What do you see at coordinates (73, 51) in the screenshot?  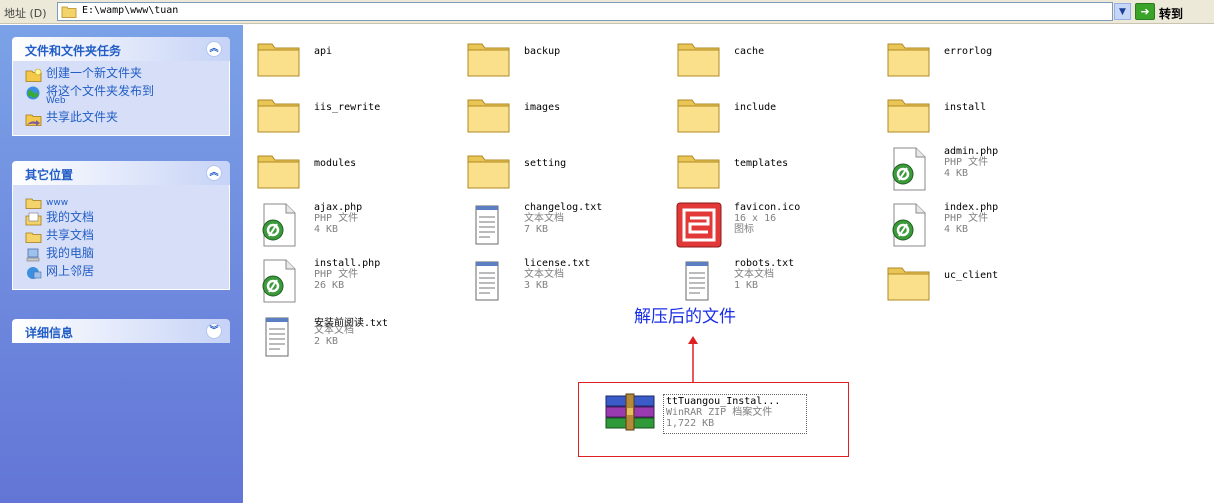 I see `panel-title: 文件和文件夹任务` at bounding box center [73, 51].